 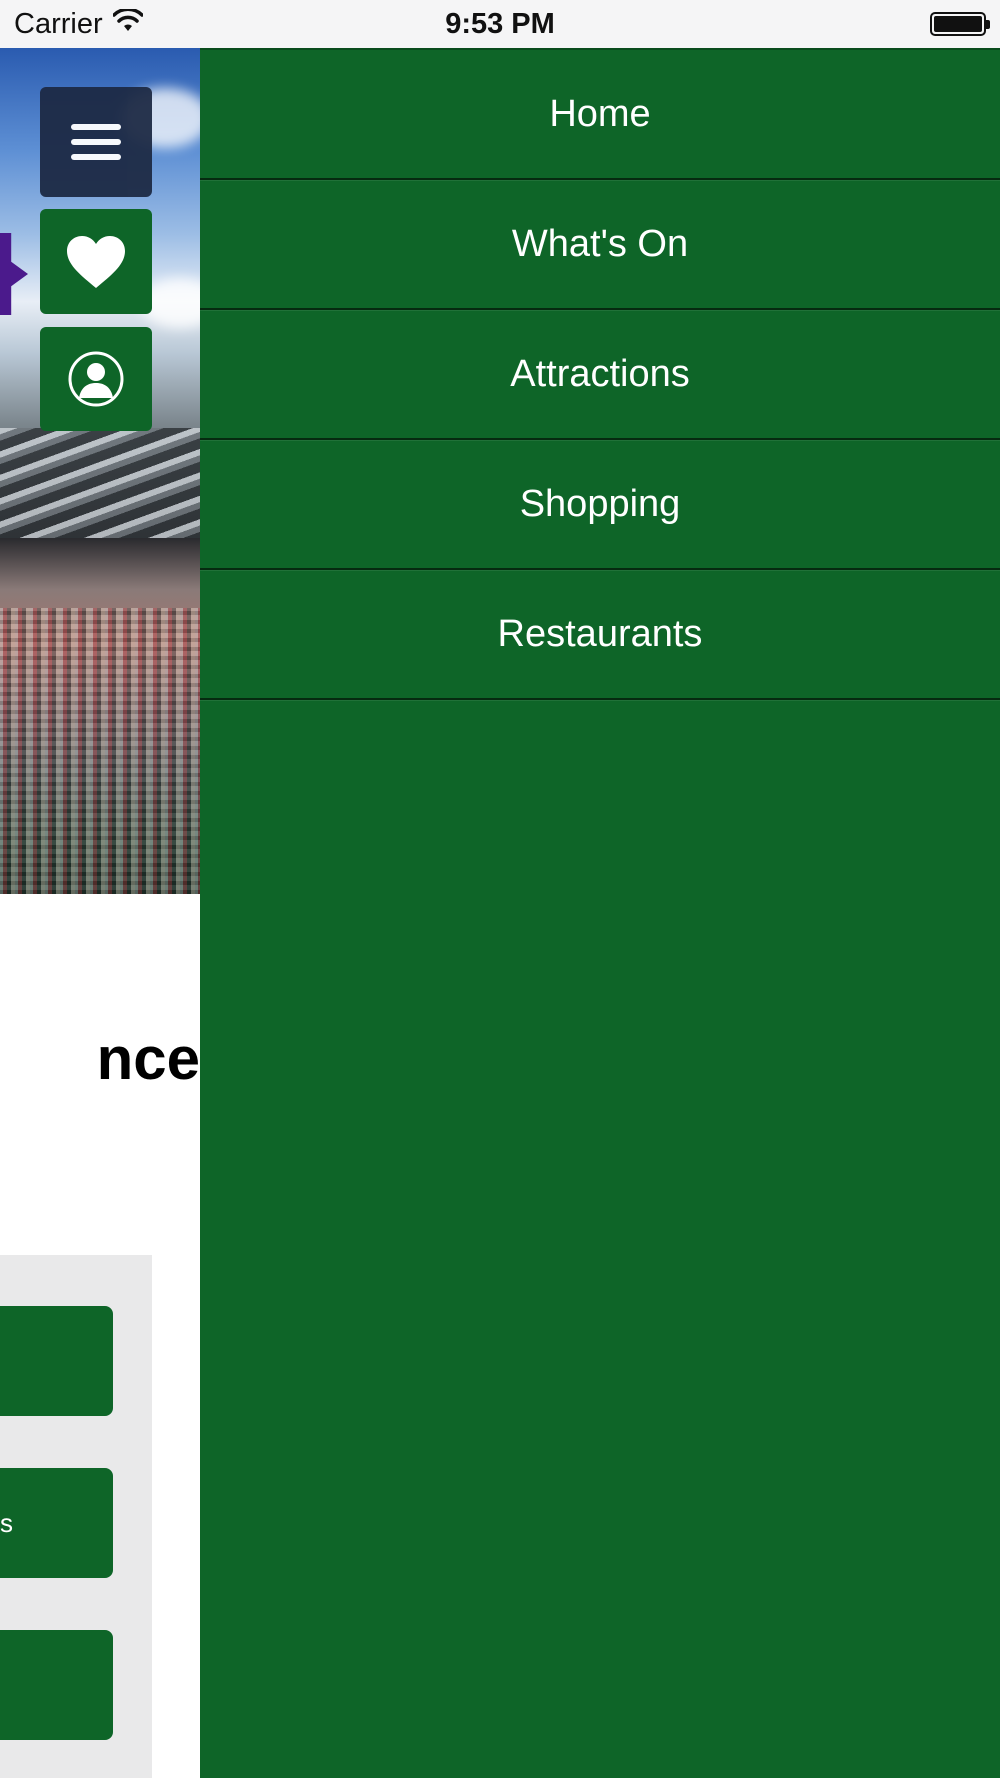 What do you see at coordinates (148, 1058) in the screenshot?
I see `page-heading: nce` at bounding box center [148, 1058].